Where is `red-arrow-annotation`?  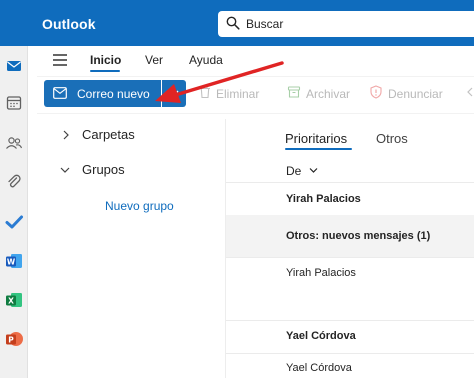
red-arrow-annotation is located at coordinates (219, 82).